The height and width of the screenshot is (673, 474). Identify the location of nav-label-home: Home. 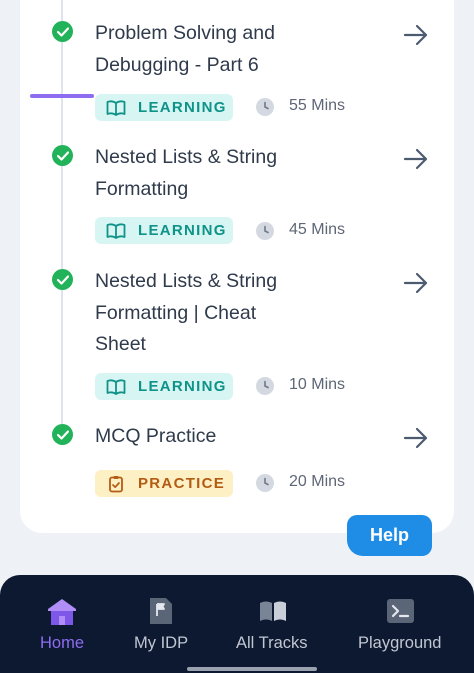
(62, 643).